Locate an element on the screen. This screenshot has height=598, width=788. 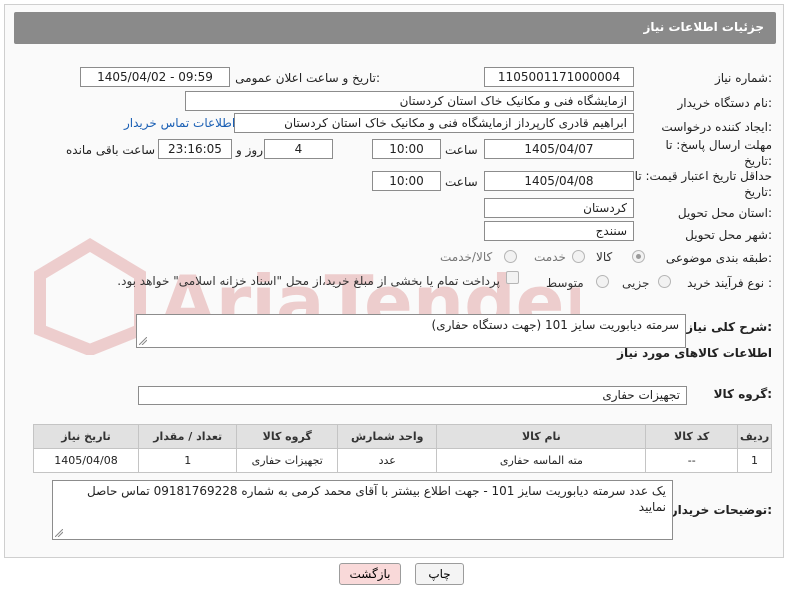
col-qty: تعداد / مقدار is located at coordinates (188, 436).